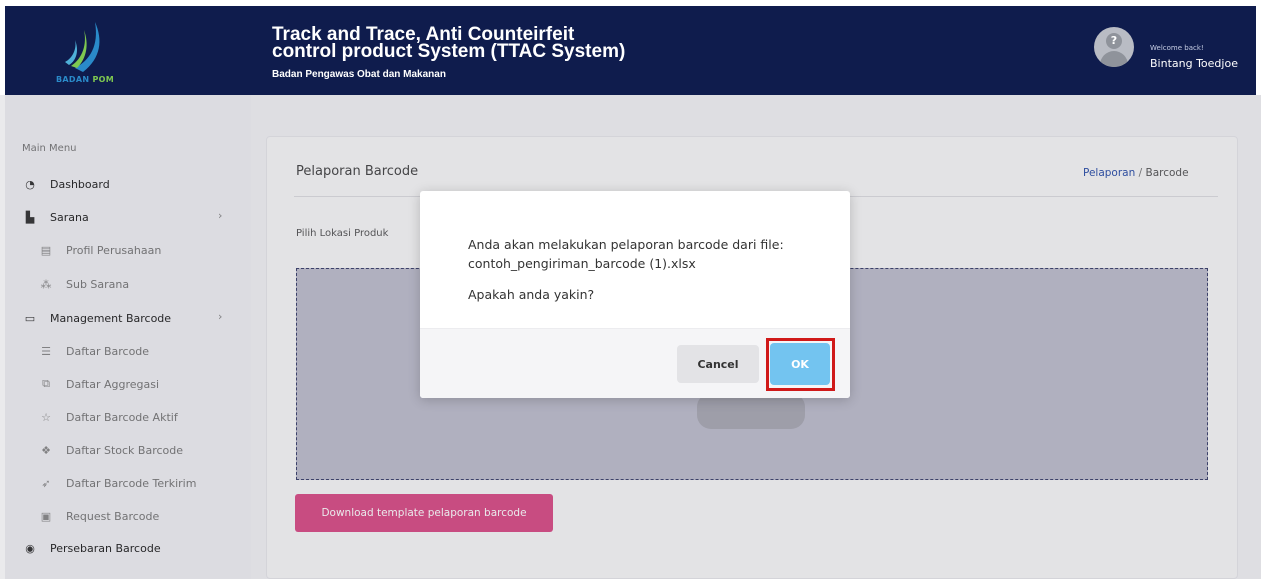 The image size is (1261, 579). I want to click on logo-swoosh-icon, so click(82, 47).